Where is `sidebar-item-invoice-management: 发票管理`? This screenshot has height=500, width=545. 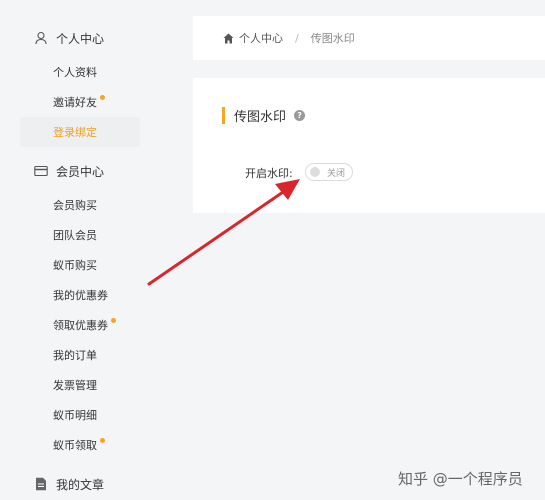
sidebar-item-invoice-management: 发票管理 is located at coordinates (80, 385).